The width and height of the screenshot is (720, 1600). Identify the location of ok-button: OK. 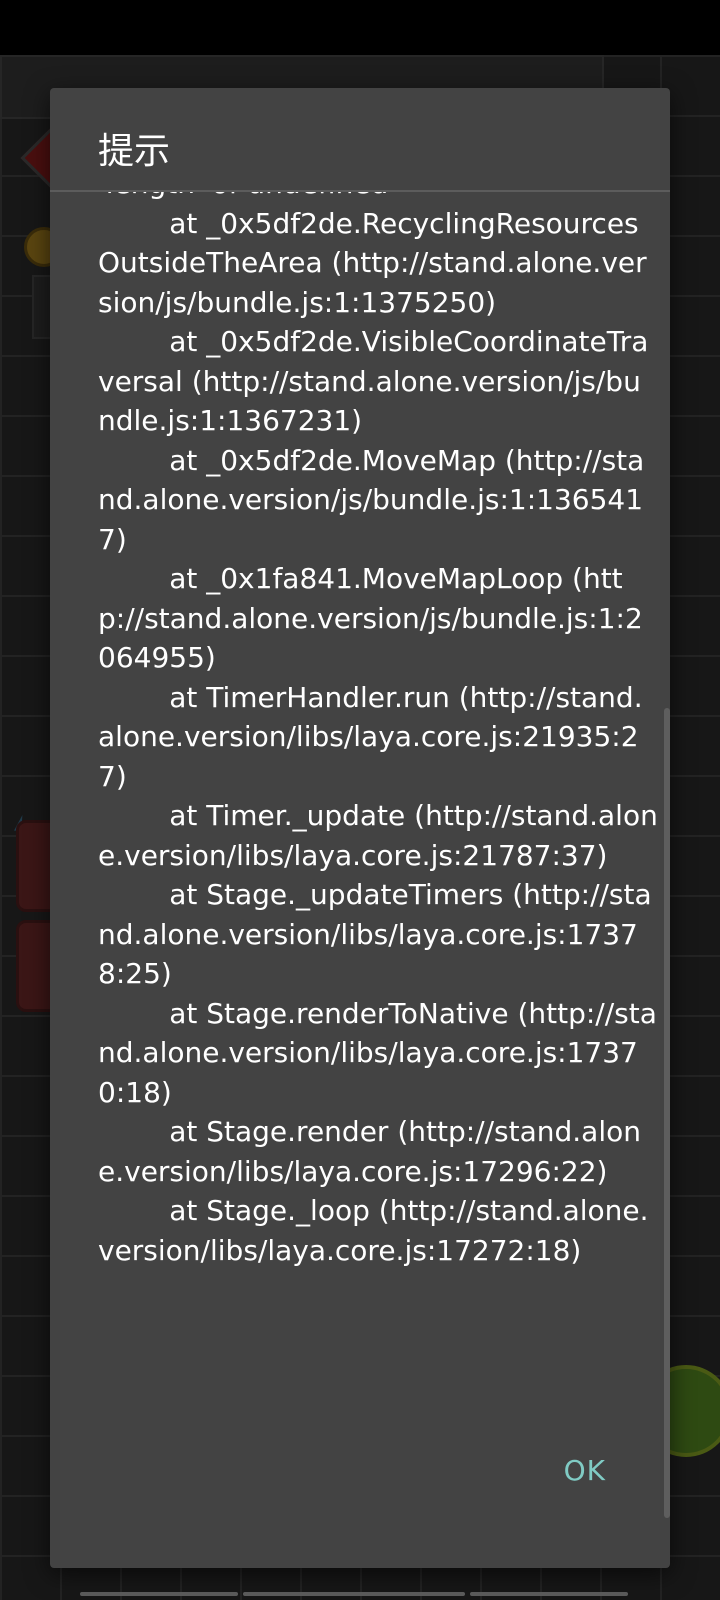
(585, 1470).